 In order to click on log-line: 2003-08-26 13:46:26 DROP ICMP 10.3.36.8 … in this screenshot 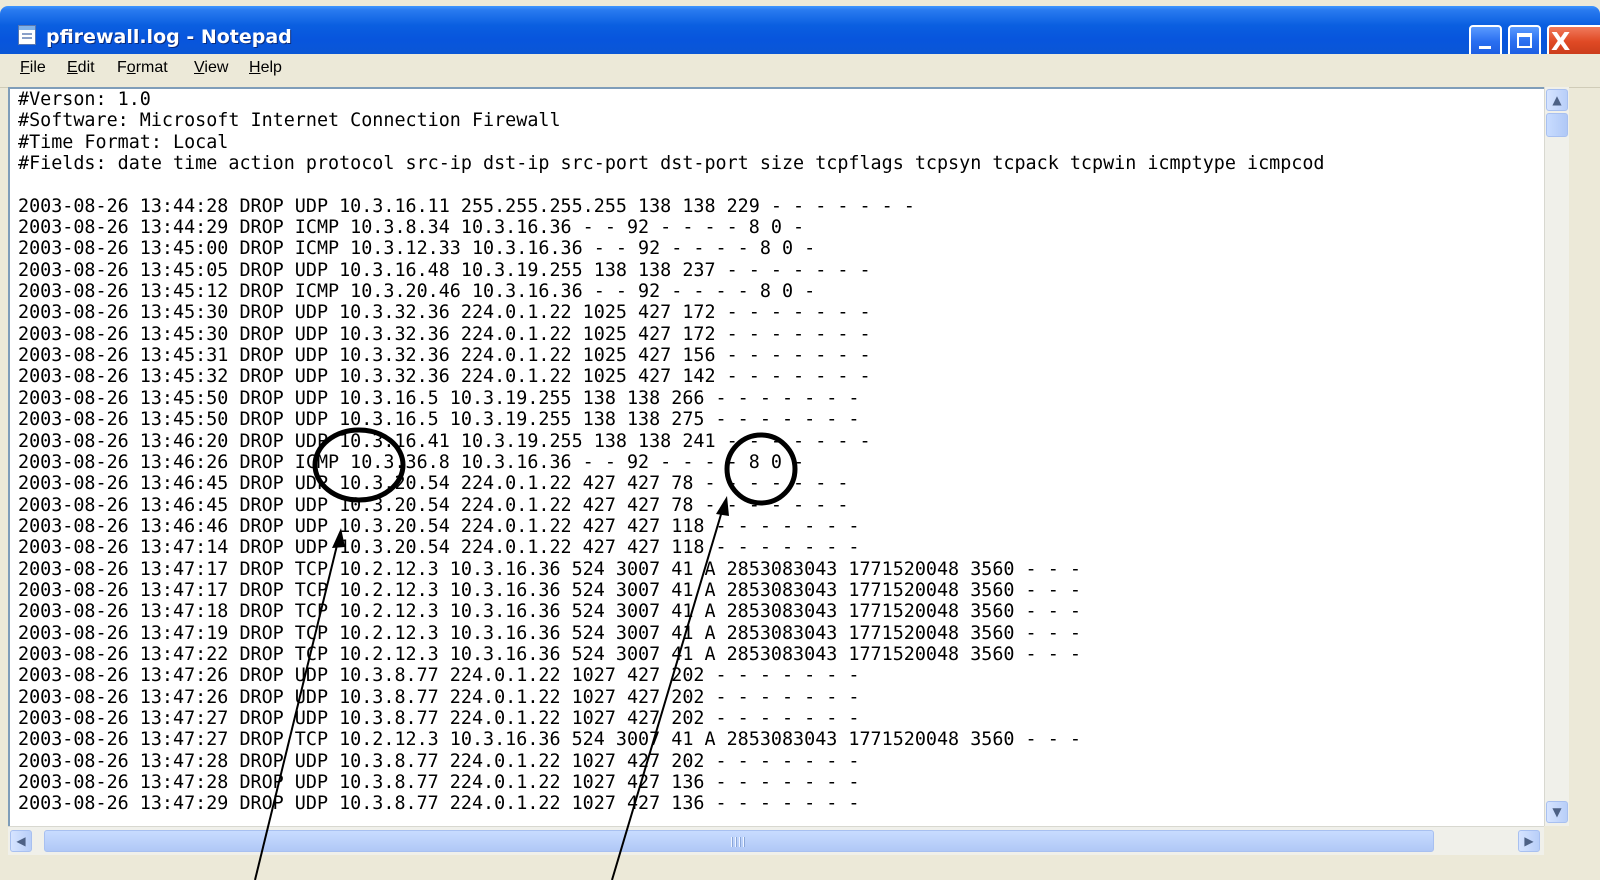, I will do `click(411, 462)`.